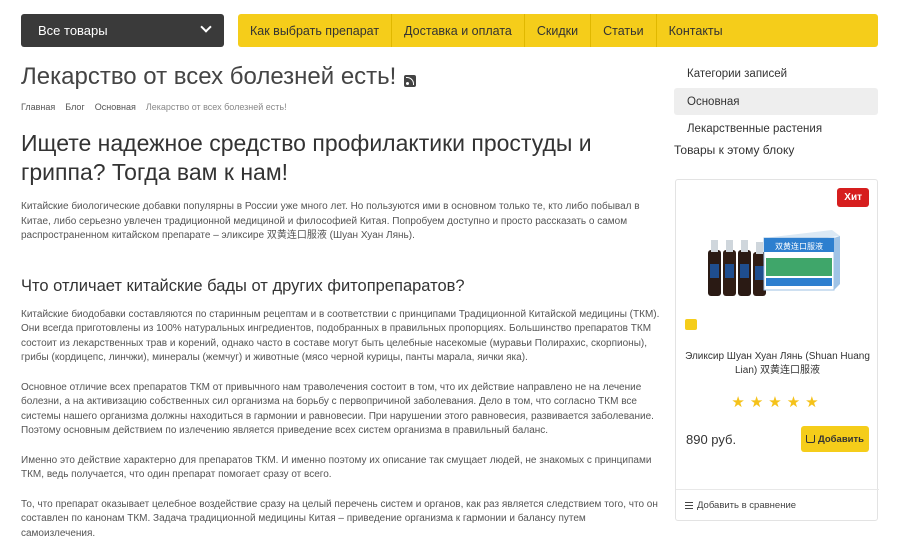 The height and width of the screenshot is (542, 900). Describe the element at coordinates (115, 107) in the screenshot. I see `breadcrumb-category: Основная` at that location.